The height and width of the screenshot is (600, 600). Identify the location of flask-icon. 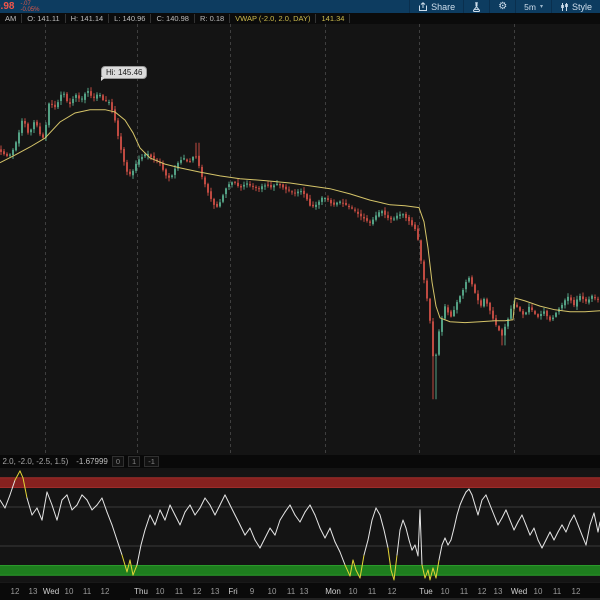
(477, 6).